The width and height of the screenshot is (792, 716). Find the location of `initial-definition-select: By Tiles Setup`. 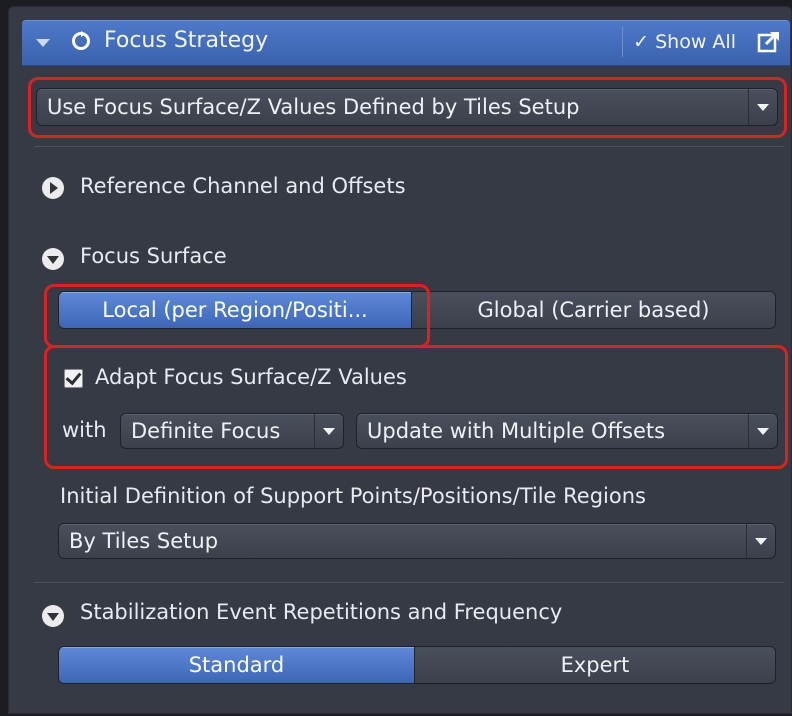

initial-definition-select: By Tiles Setup is located at coordinates (417, 541).